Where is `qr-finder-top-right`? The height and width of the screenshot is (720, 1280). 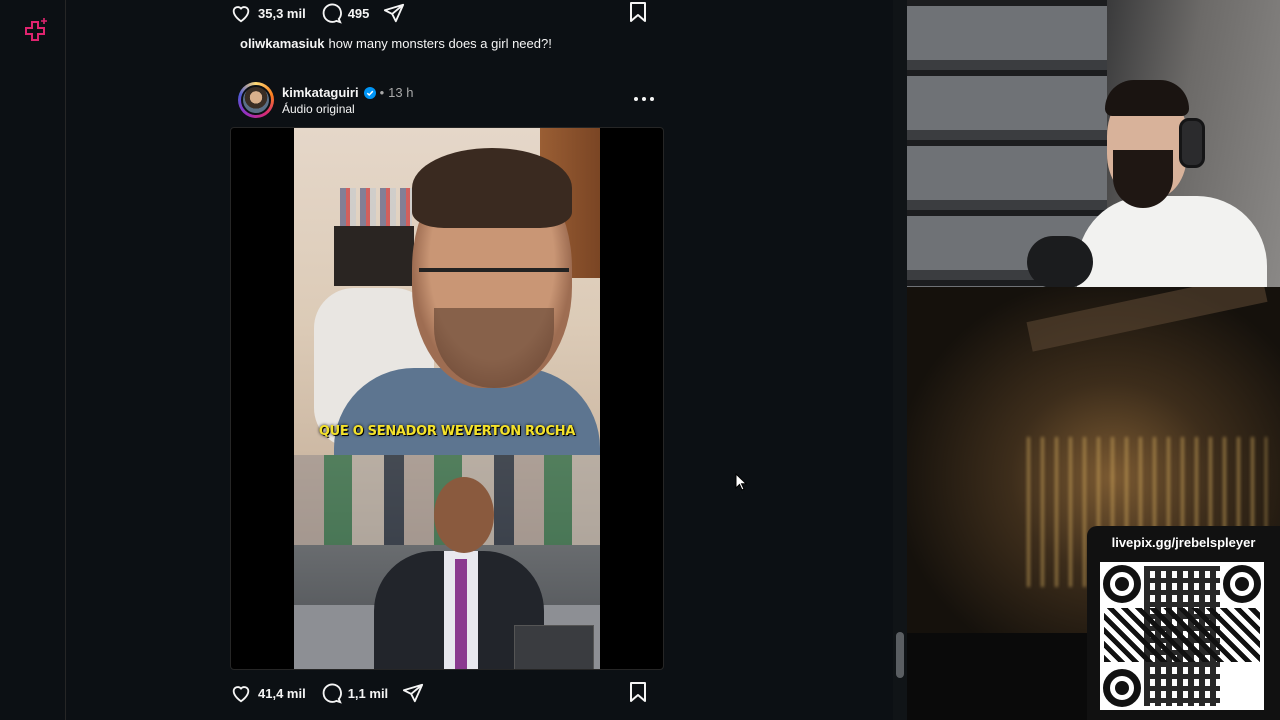
qr-finder-top-right is located at coordinates (1242, 584).